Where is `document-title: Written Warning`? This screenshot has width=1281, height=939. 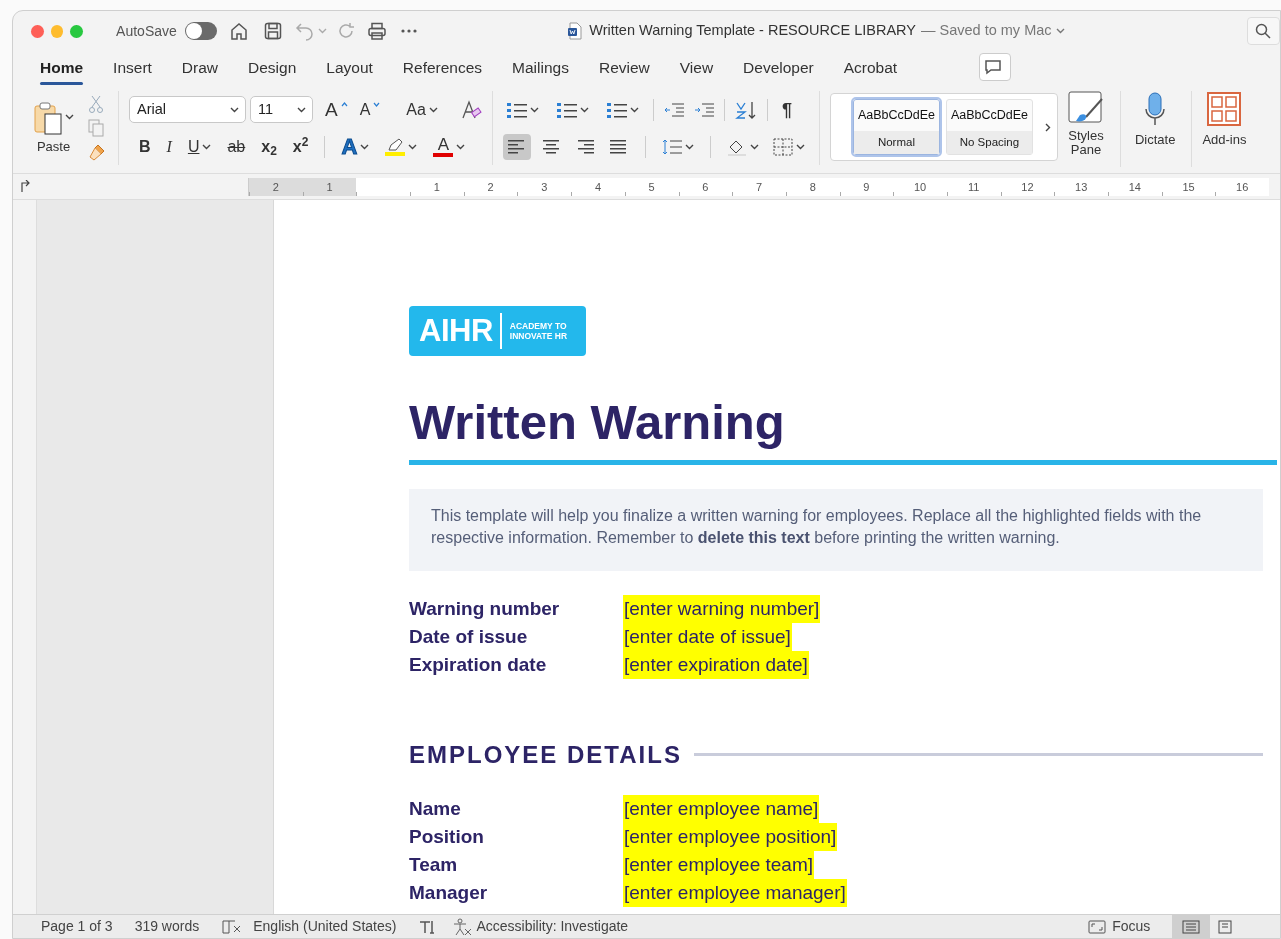 document-title: Written Warning is located at coordinates (597, 423).